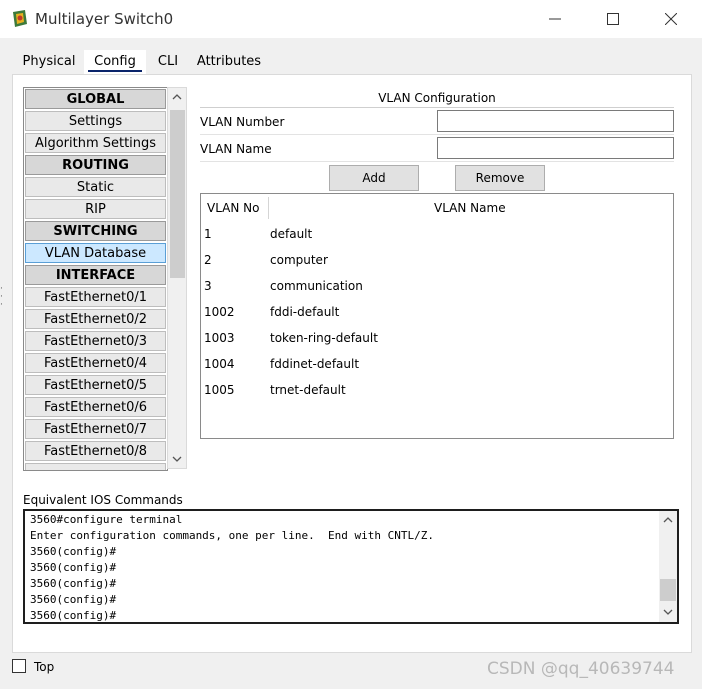 The width and height of the screenshot is (702, 689). I want to click on vlan-no-cell: 1004, so click(219, 364).